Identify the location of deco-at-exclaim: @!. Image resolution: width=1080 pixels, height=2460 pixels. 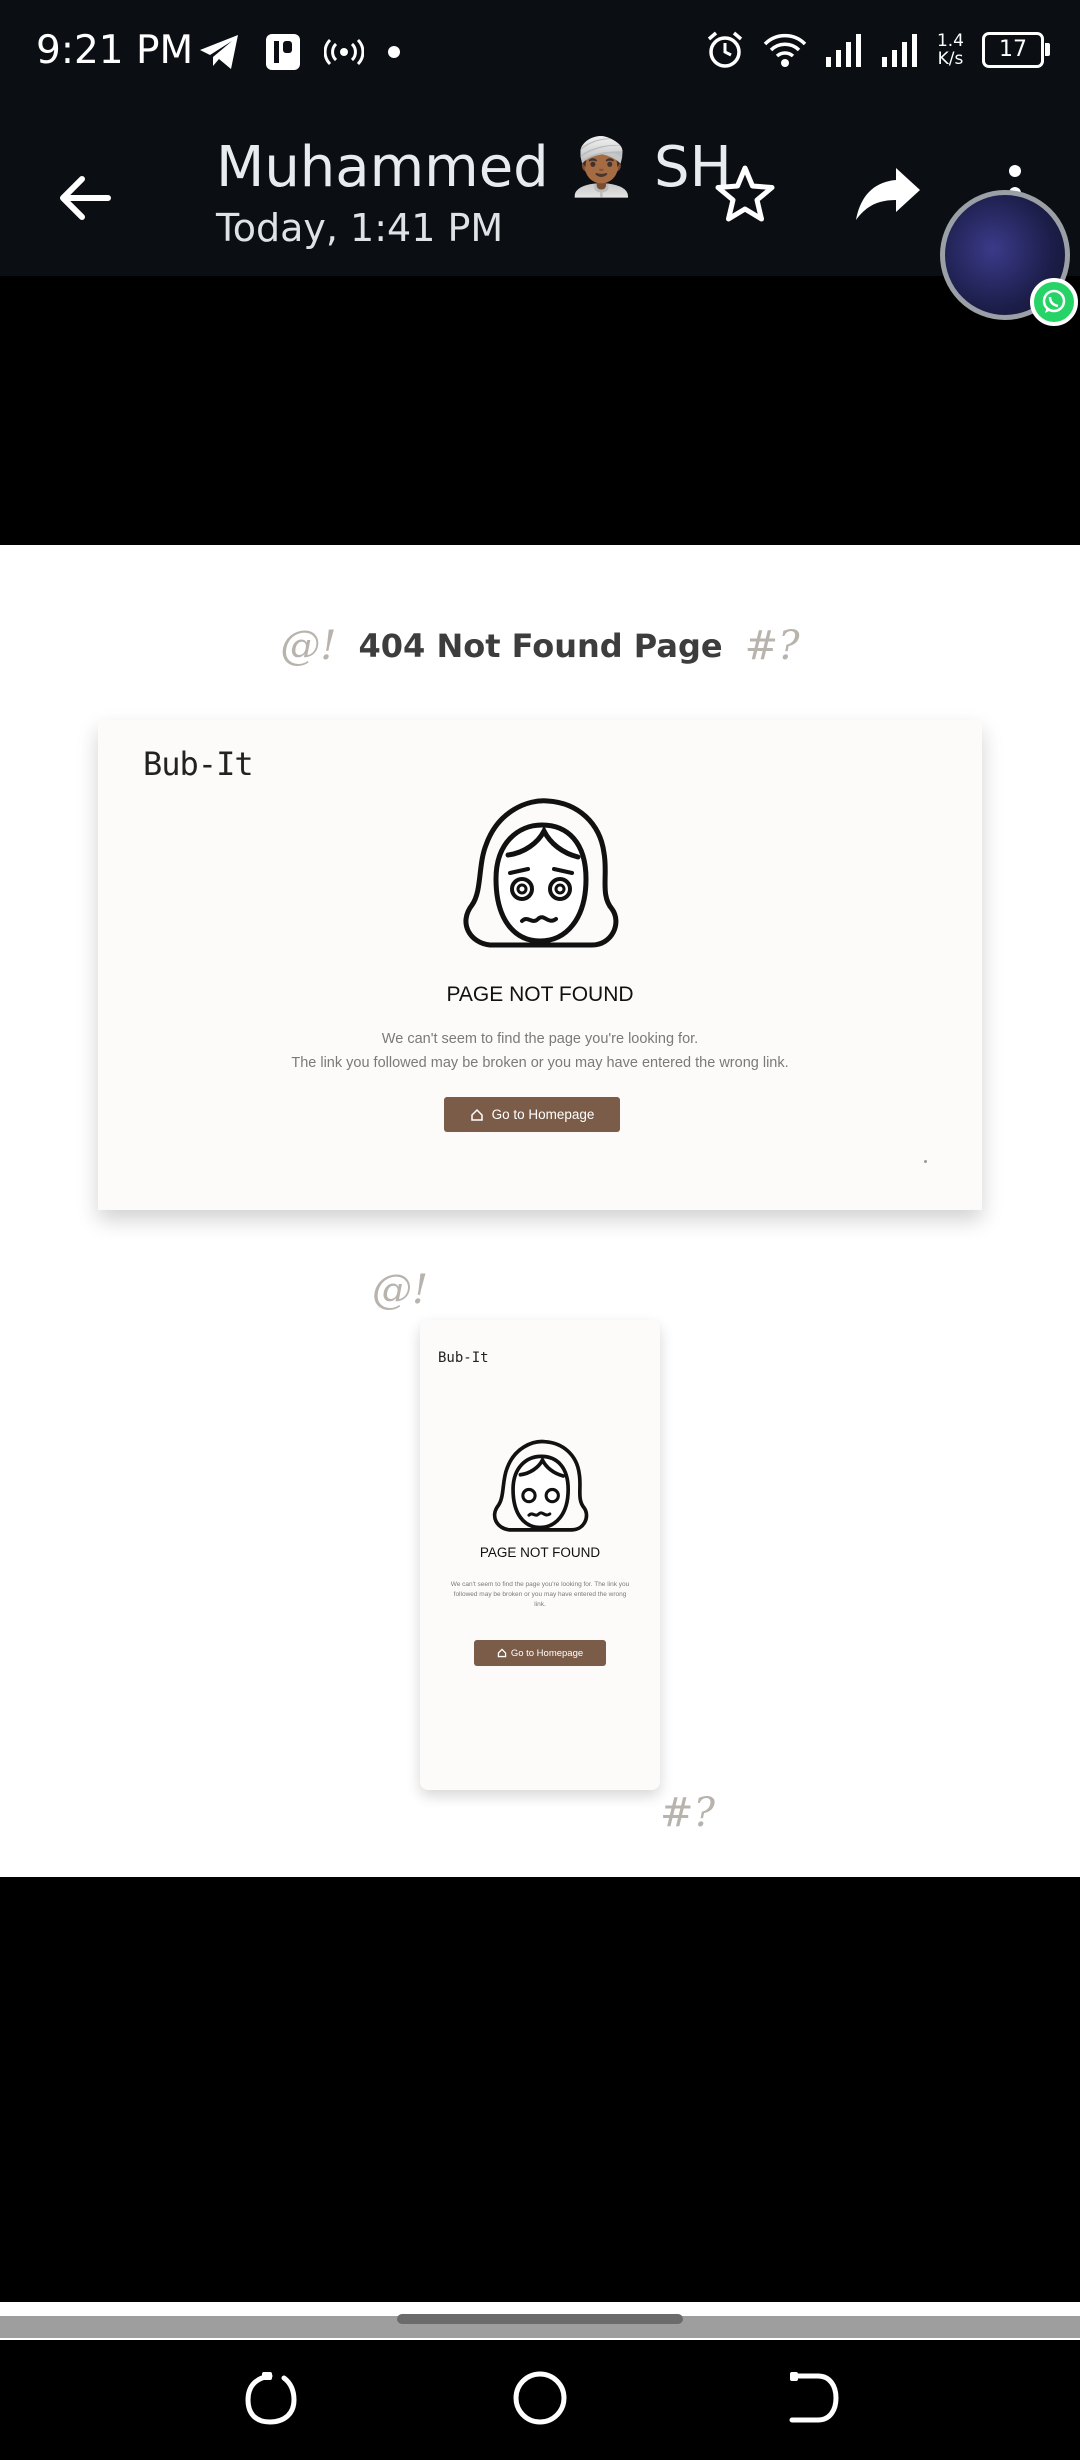
(308, 646).